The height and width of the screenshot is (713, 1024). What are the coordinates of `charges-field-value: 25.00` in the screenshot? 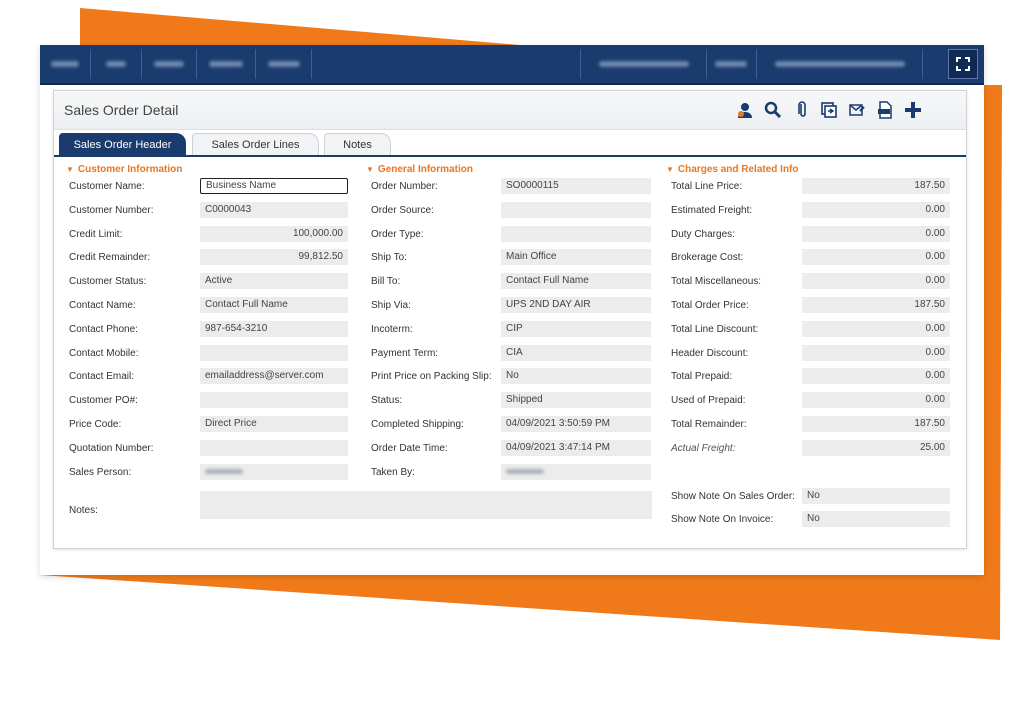 It's located at (876, 448).